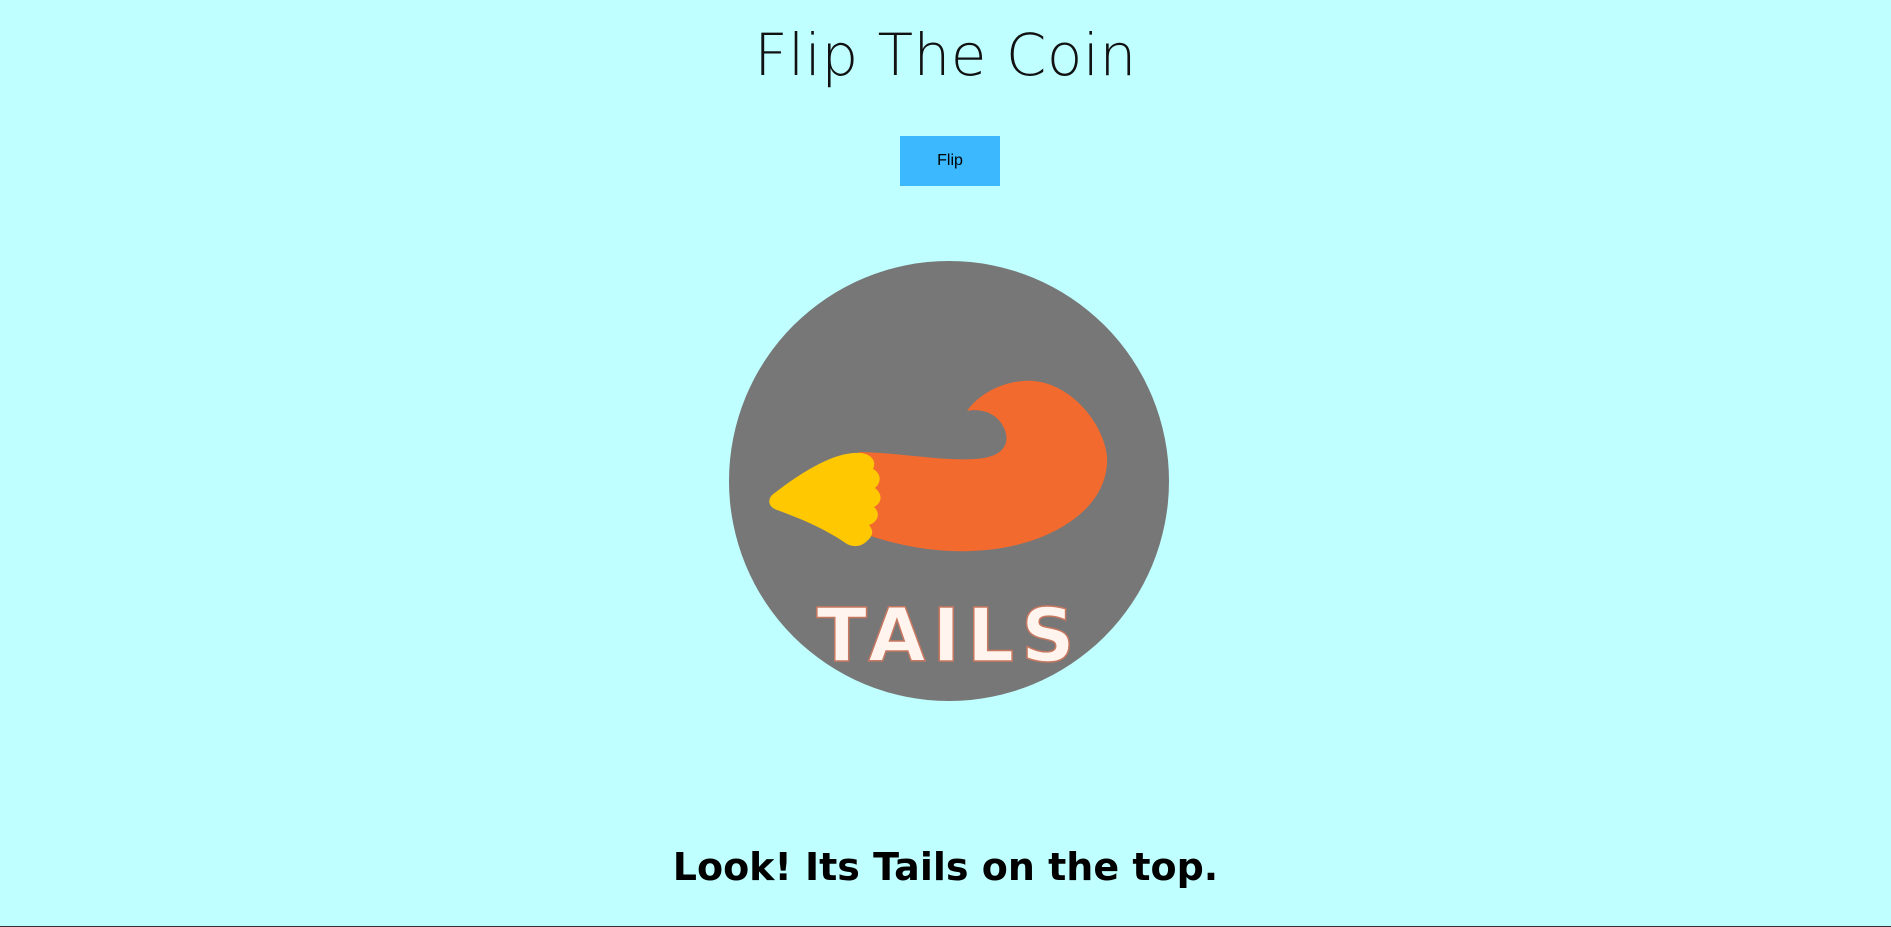 This screenshot has width=1891, height=927. I want to click on result-message: Look! Its Tails on the top., so click(945, 867).